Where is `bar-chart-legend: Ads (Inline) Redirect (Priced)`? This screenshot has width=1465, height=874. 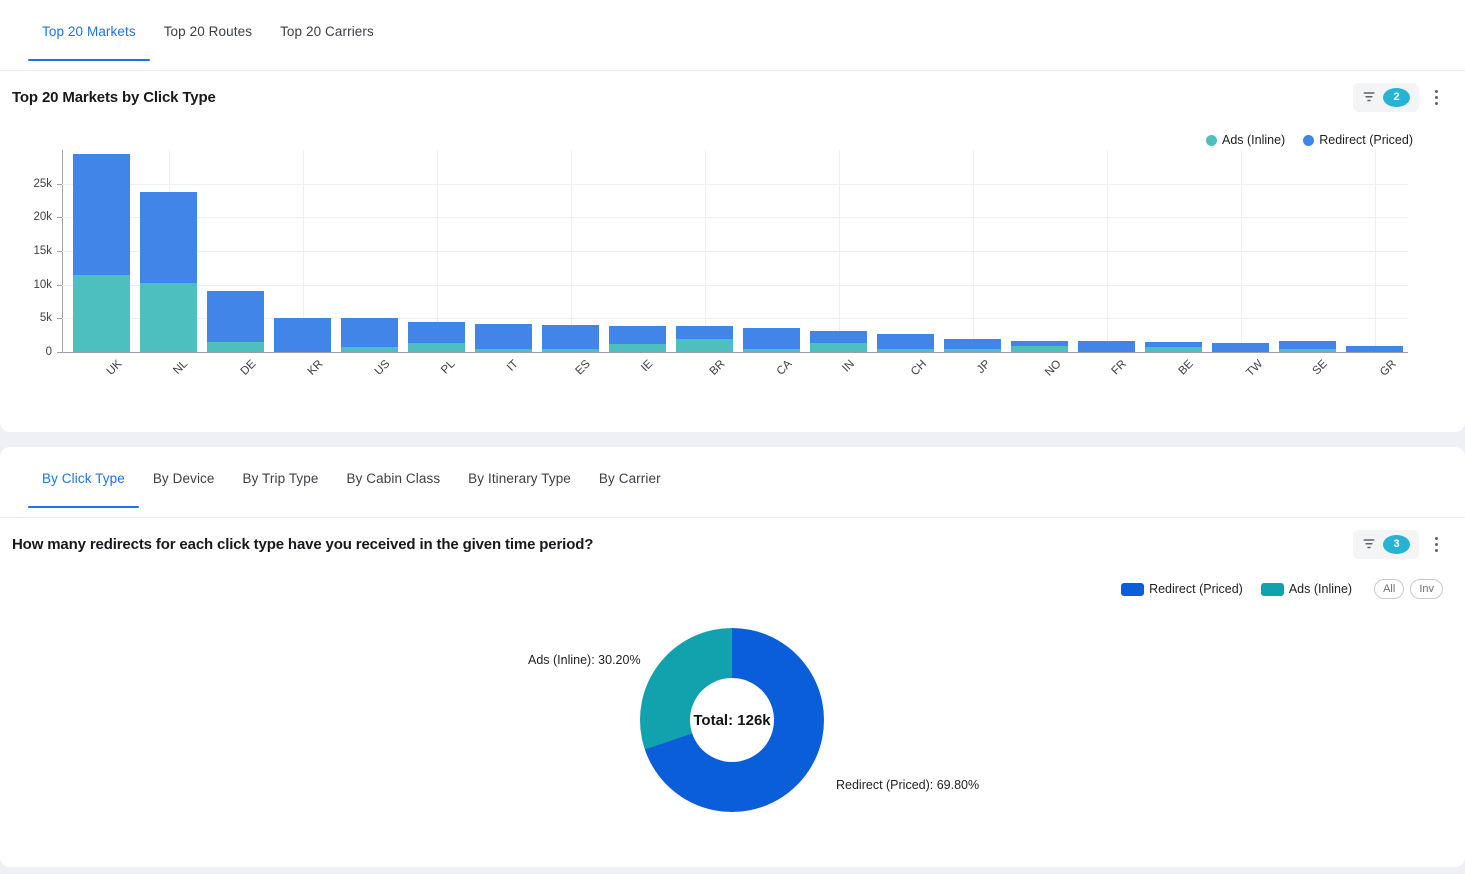 bar-chart-legend: Ads (Inline) Redirect (Priced) is located at coordinates (1309, 140).